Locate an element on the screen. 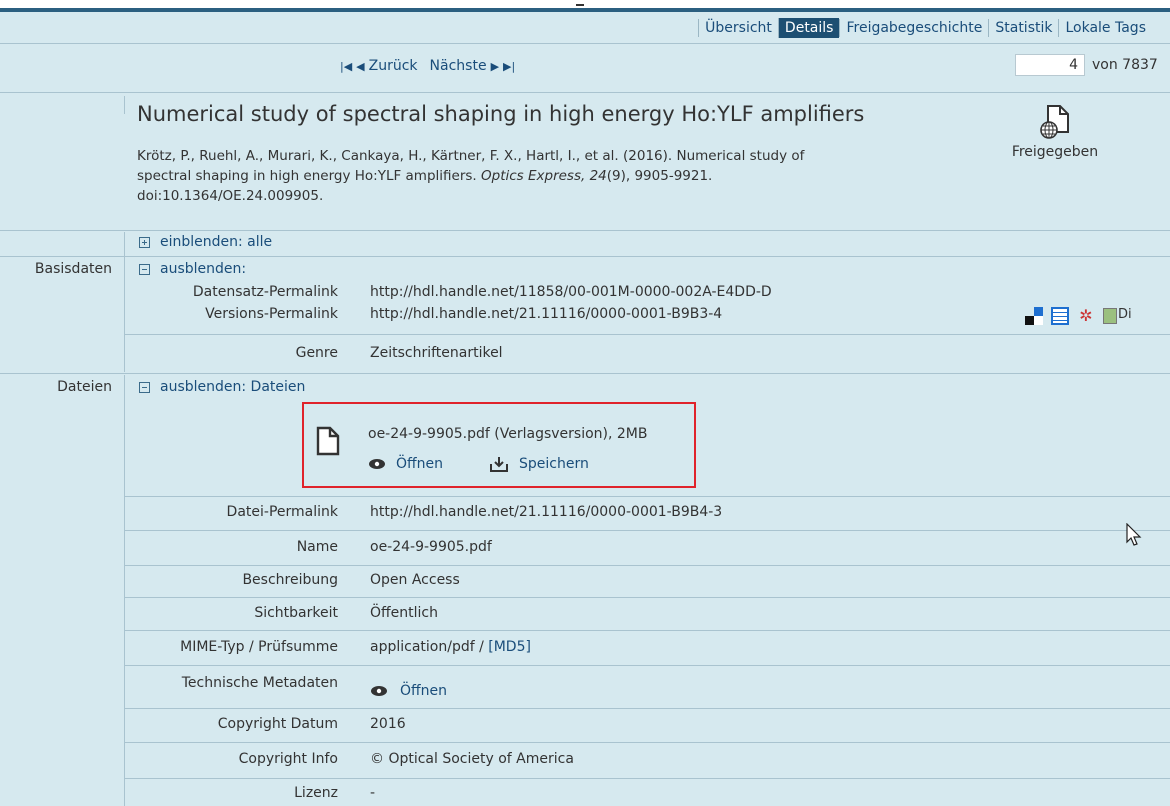 The height and width of the screenshot is (806, 1170). broken-image-icon: Di is located at coordinates (1119, 316).